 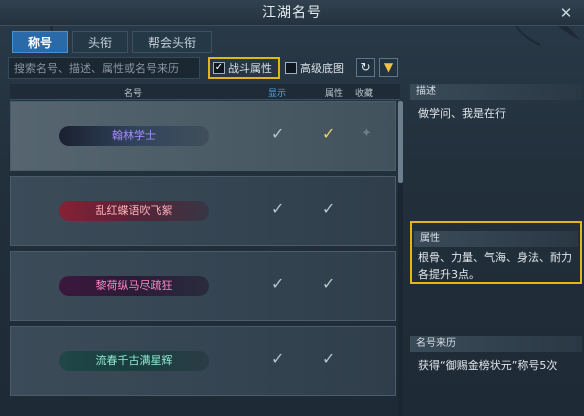 What do you see at coordinates (364, 94) in the screenshot?
I see `header-fav: 收藏` at bounding box center [364, 94].